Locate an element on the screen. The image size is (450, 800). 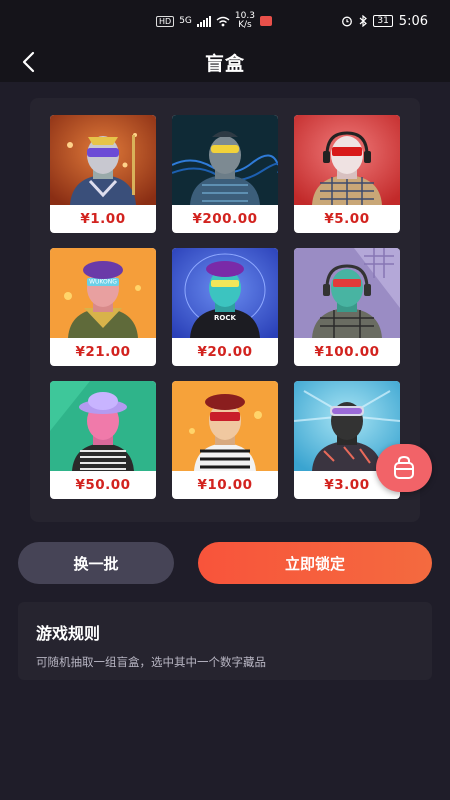
blind-box-card-1: ¥1.00 is located at coordinates (103, 174).